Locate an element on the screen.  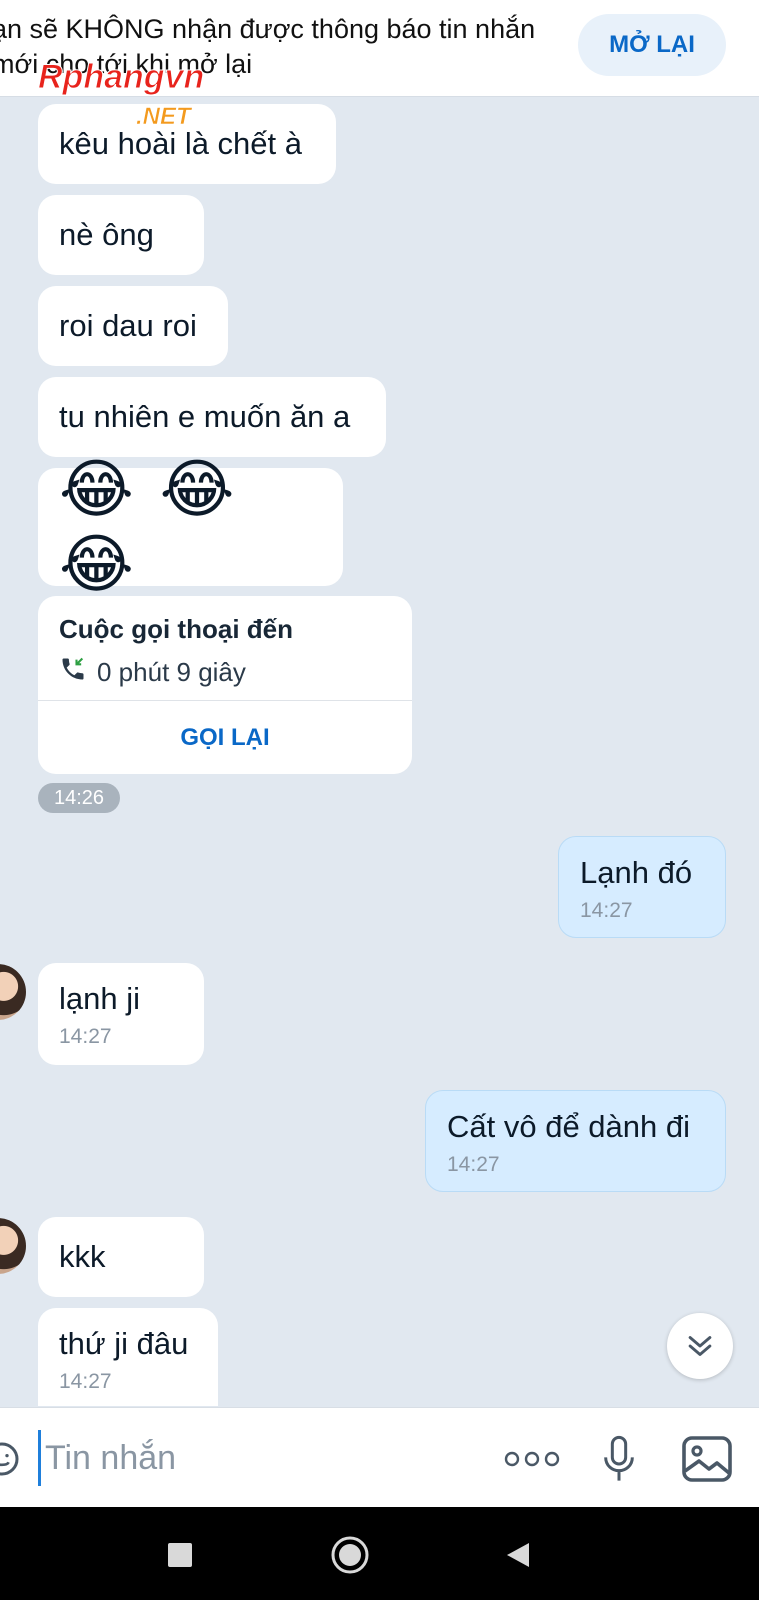
message-text: kkk is located at coordinates (82, 1256).